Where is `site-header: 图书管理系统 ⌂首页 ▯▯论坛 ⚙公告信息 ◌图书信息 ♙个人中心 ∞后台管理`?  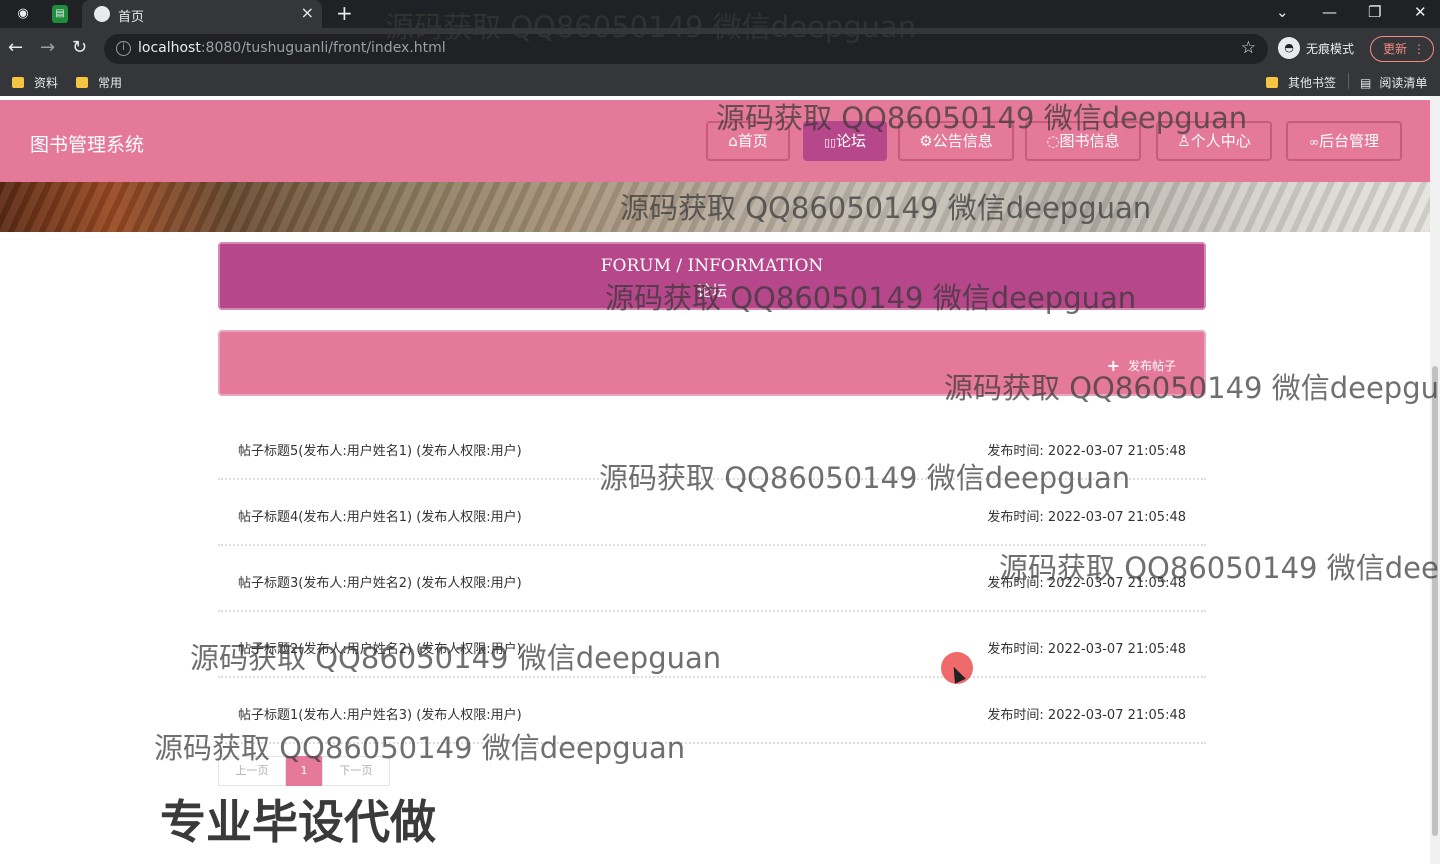
site-header: 图书管理系统 ⌂首页 ▯▯论坛 ⚙公告信息 ◌图书信息 ♙个人中心 ∞后台管理 is located at coordinates (715, 141).